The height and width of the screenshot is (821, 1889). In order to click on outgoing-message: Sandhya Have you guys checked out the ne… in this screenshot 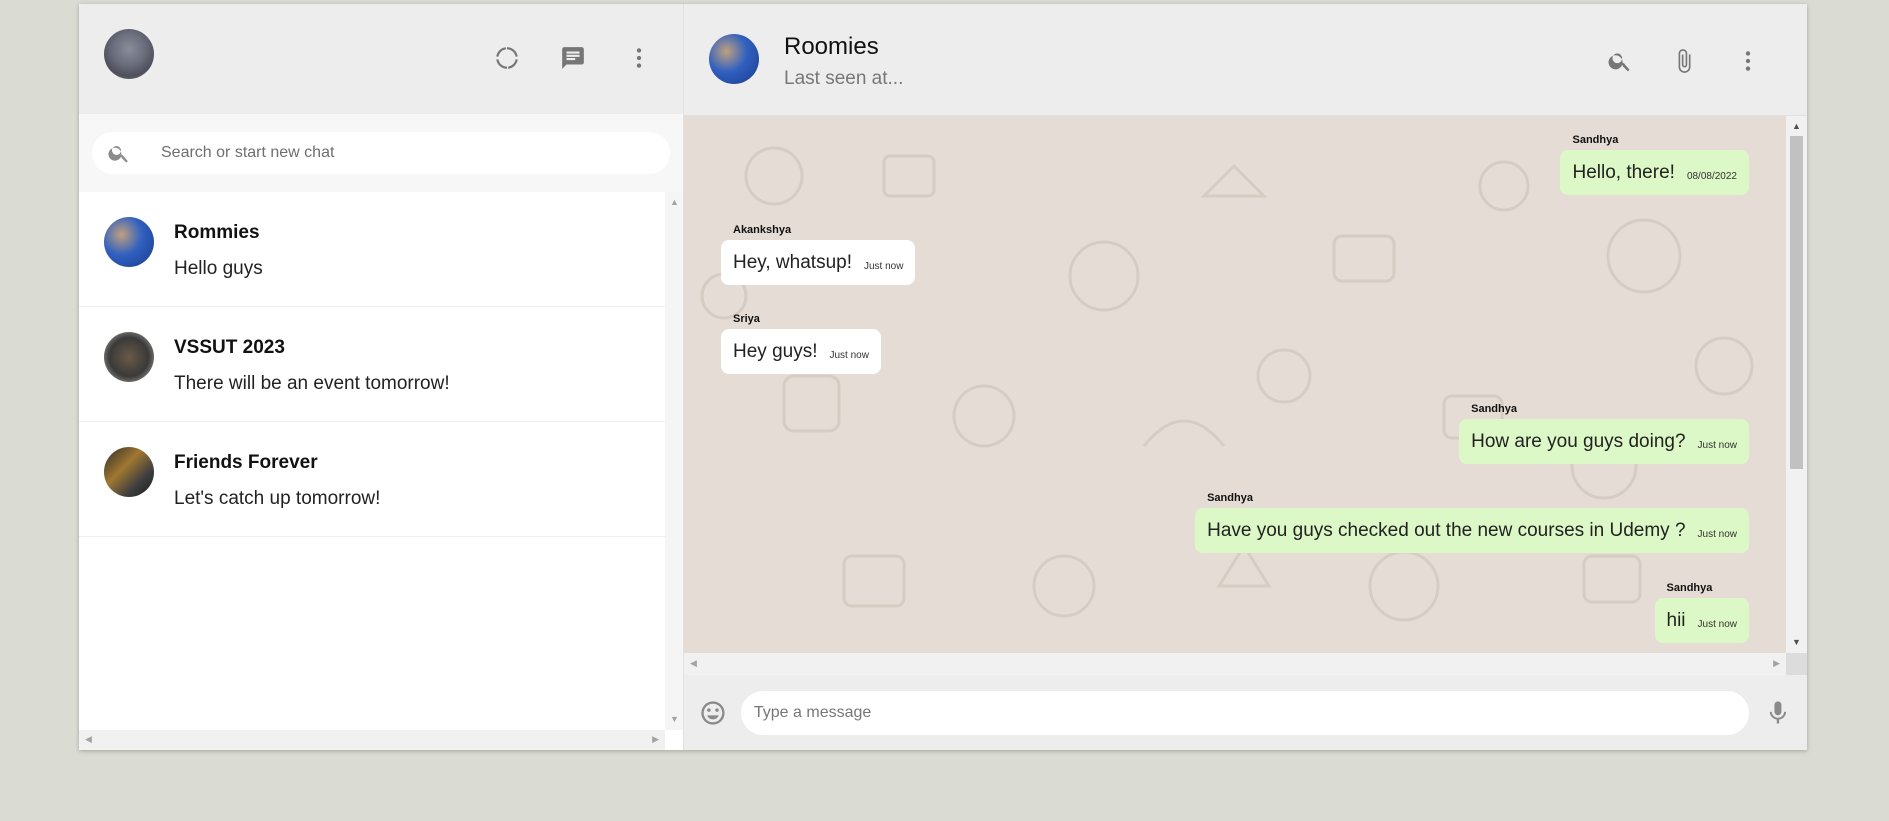, I will do `click(1472, 522)`.